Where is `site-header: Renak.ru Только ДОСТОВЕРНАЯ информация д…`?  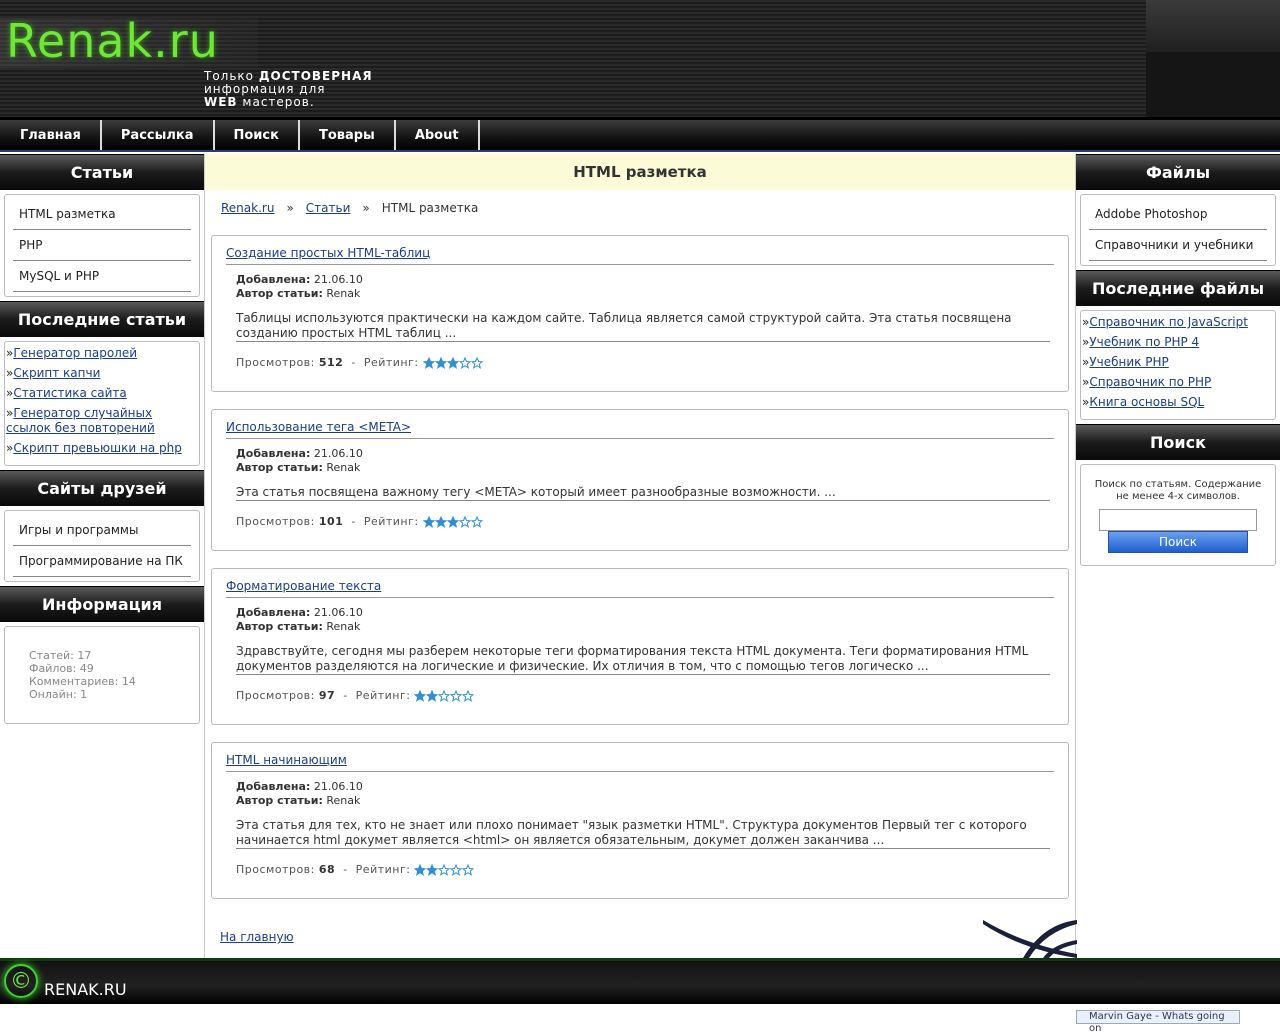 site-header: Renak.ru Только ДОСТОВЕРНАЯ информация д… is located at coordinates (640, 60).